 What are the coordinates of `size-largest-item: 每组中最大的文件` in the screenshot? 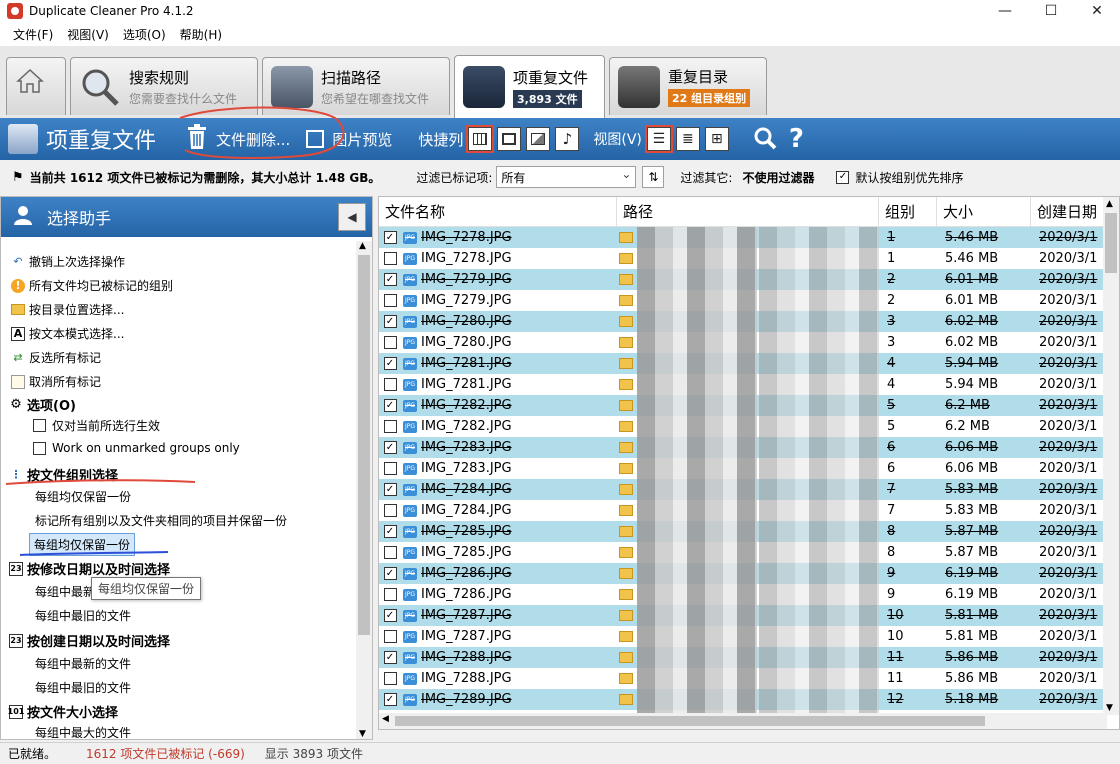 It's located at (83, 731).